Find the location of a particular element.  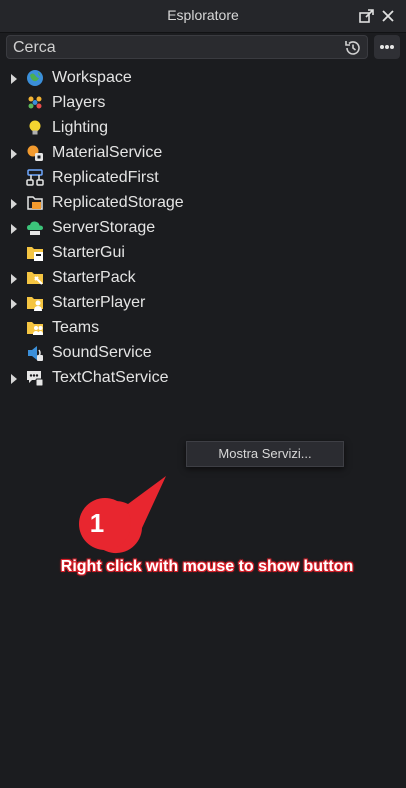

text-chat-service-icon is located at coordinates (35, 379).